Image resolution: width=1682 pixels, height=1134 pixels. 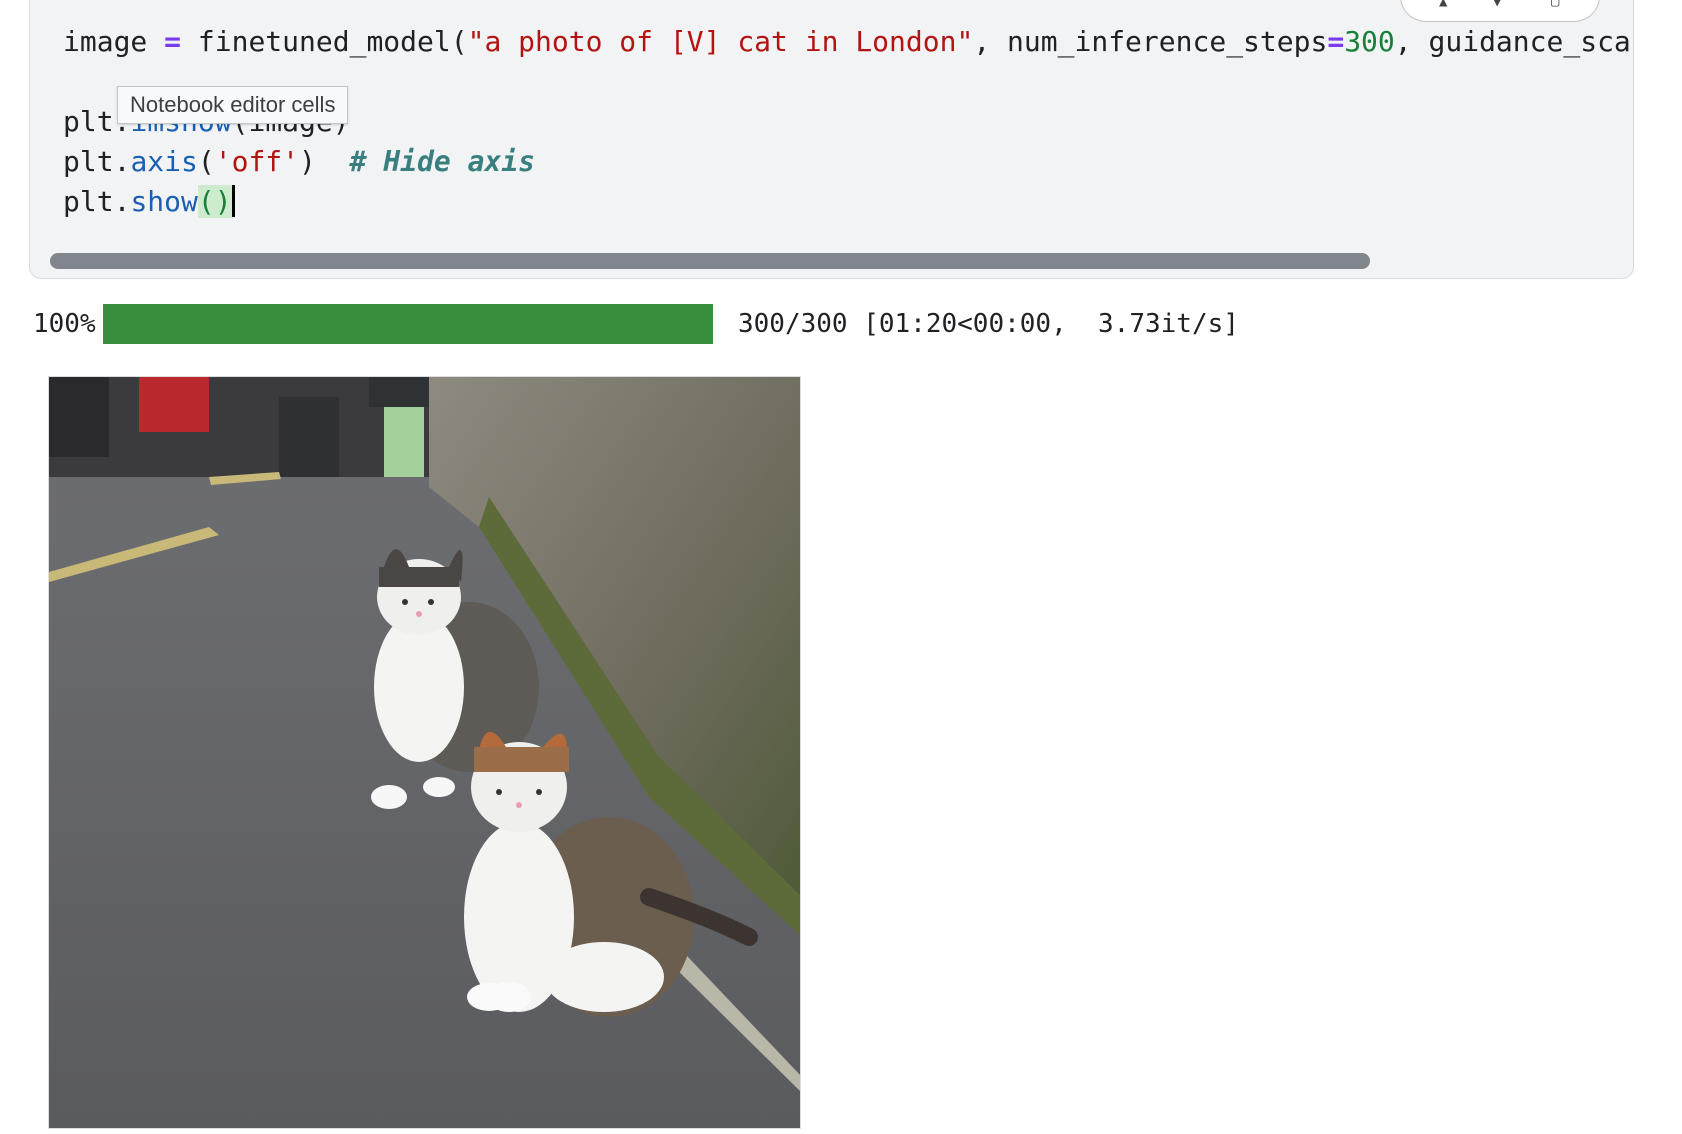 I want to click on copy-icon: ▢, so click(x=1558, y=4).